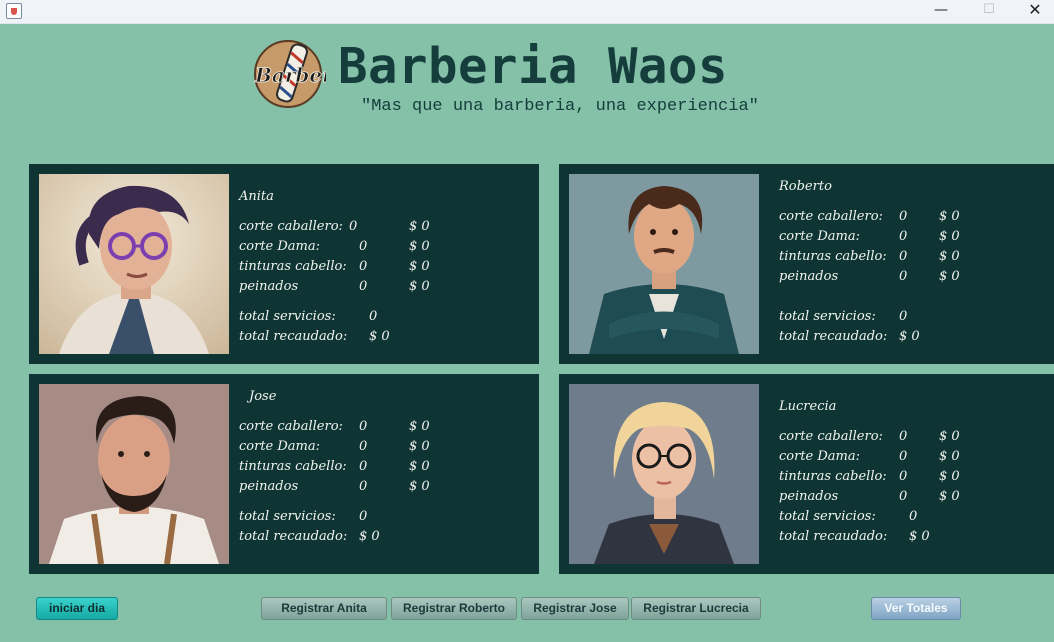 This screenshot has width=1054, height=642. Describe the element at coordinates (533, 66) in the screenshot. I see `app-title: Barberia Waos` at that location.